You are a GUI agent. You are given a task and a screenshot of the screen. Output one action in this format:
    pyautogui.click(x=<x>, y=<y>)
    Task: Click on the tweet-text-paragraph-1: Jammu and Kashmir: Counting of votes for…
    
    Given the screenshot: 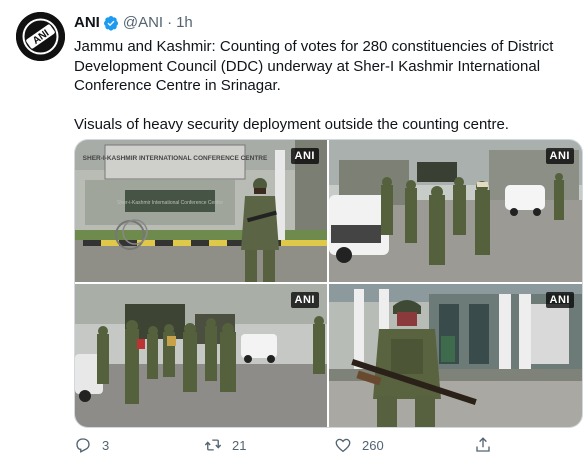 What is the action you would take?
    pyautogui.click(x=314, y=66)
    